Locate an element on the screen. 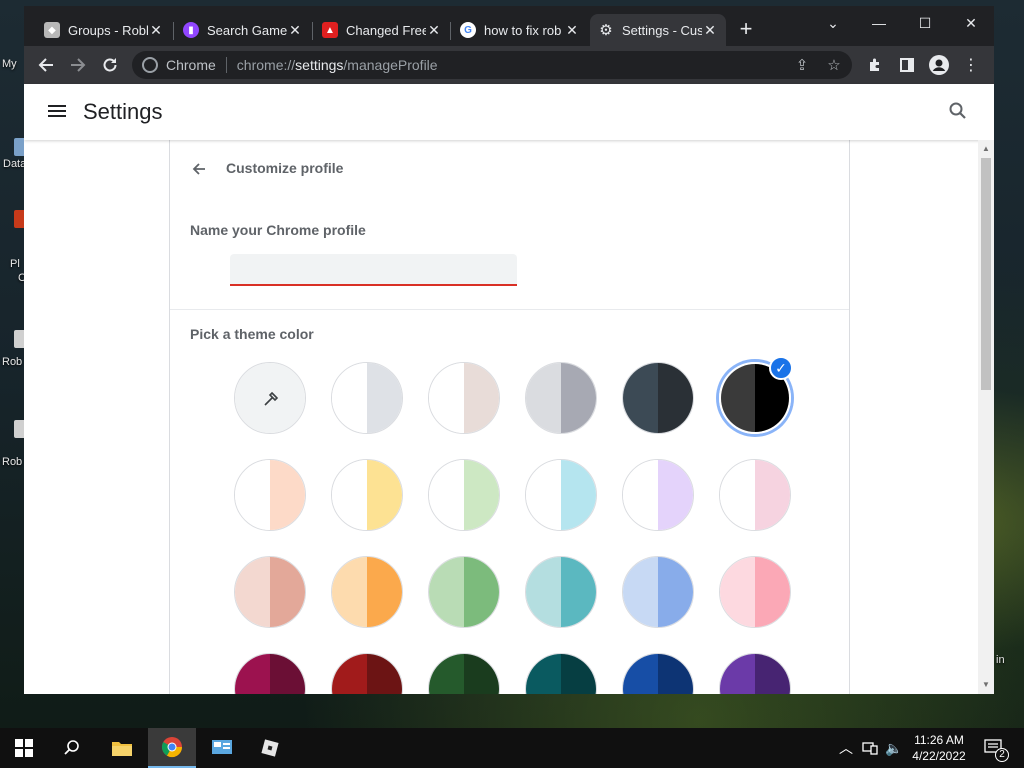 The width and height of the screenshot is (1024, 768). selected-checkmark-icon: ✓ is located at coordinates (781, 368).